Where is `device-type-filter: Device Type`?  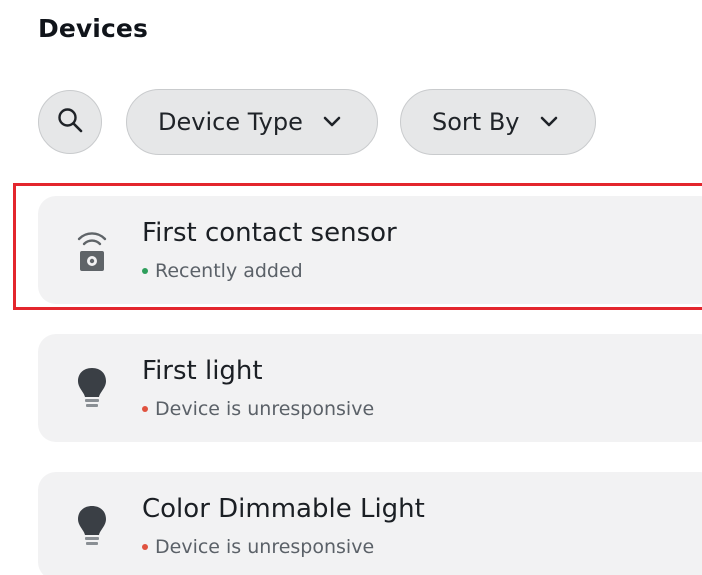 device-type-filter: Device Type is located at coordinates (252, 122).